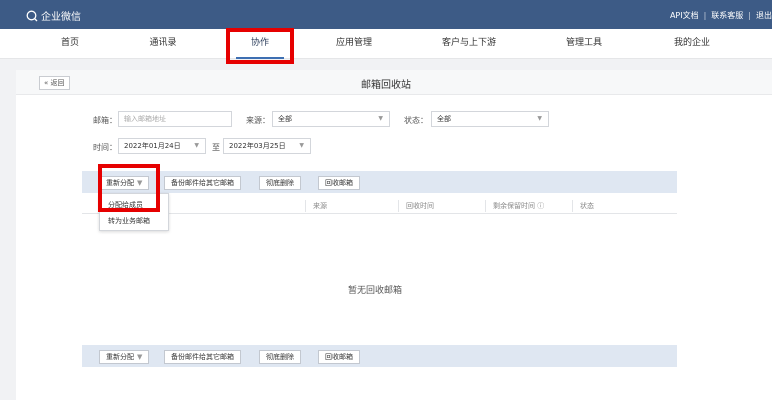 The width and height of the screenshot is (772, 400). Describe the element at coordinates (320, 206) in the screenshot. I see `col-source: 来源` at that location.